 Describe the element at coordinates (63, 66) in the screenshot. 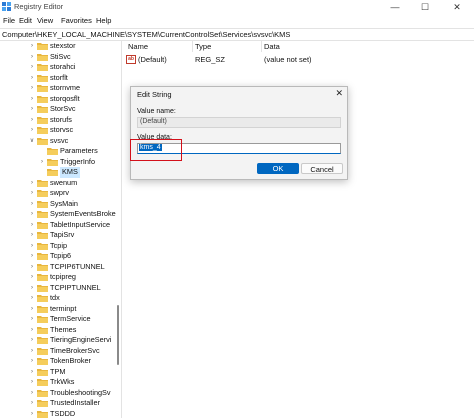

I see `tree-item-label: storahci` at that location.